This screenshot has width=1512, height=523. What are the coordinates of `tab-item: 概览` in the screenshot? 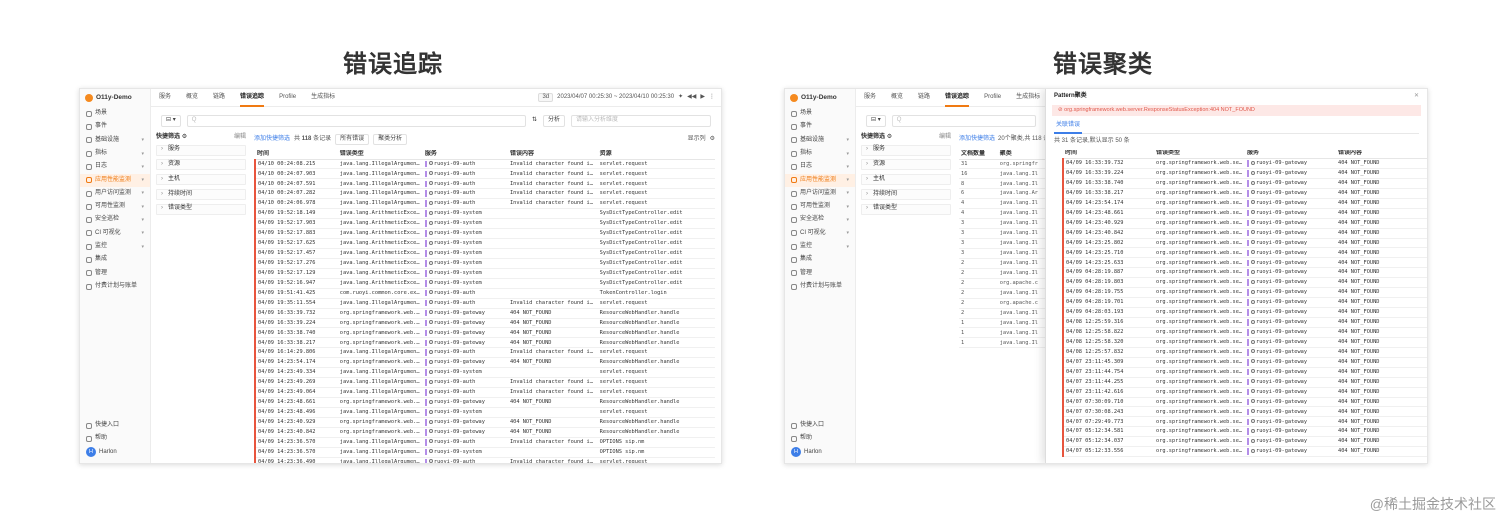 It's located at (897, 98).